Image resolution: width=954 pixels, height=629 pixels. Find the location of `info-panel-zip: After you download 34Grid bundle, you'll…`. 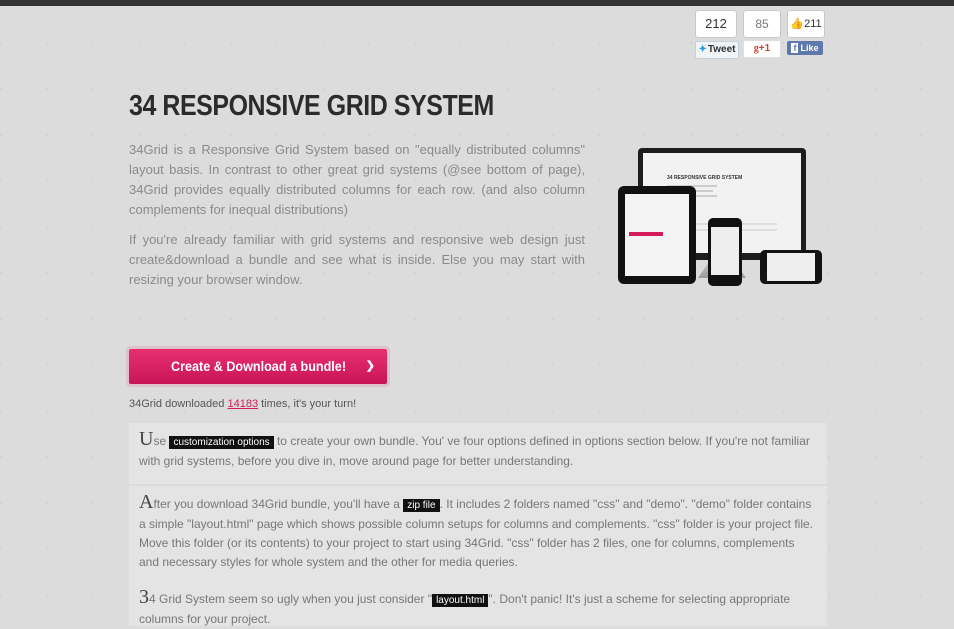

info-panel-zip: After you download 34Grid bundle, you'll… is located at coordinates (478, 535).